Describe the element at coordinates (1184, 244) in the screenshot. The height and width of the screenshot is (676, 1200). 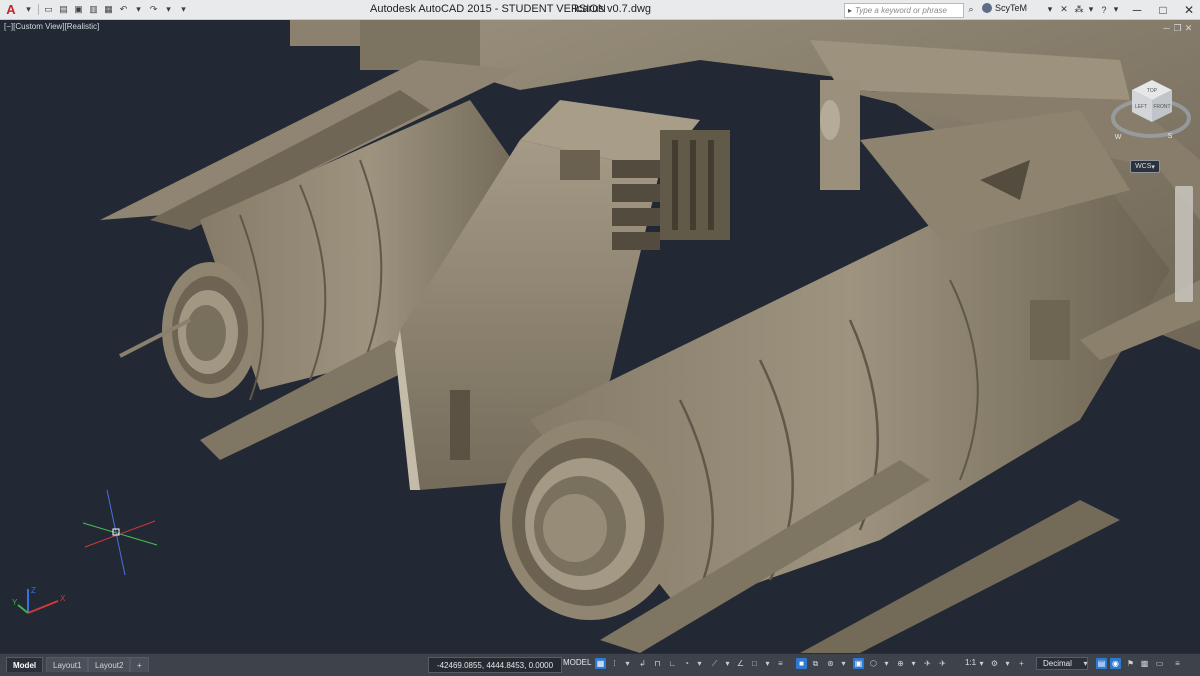
I see `navigation-bar` at that location.